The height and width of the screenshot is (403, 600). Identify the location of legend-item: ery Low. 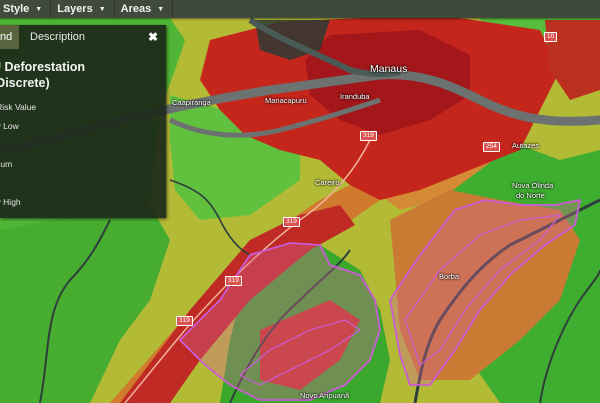
(9, 126).